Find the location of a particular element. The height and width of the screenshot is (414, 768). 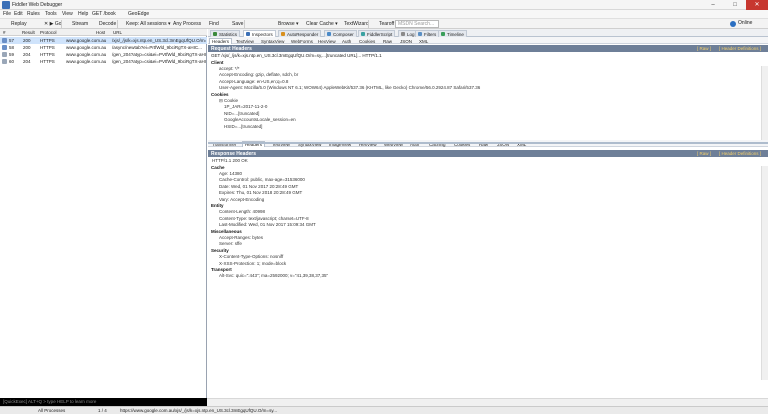

req-tab-hexview: HexView is located at coordinates (327, 41).